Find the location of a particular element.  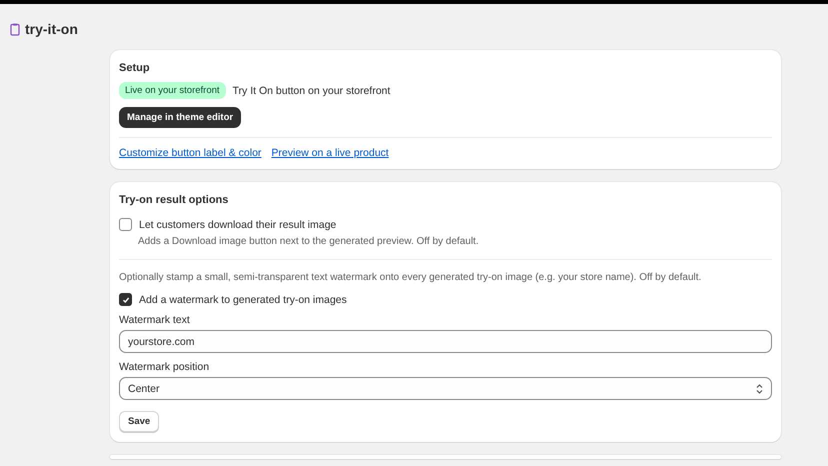

check-icon is located at coordinates (126, 300).